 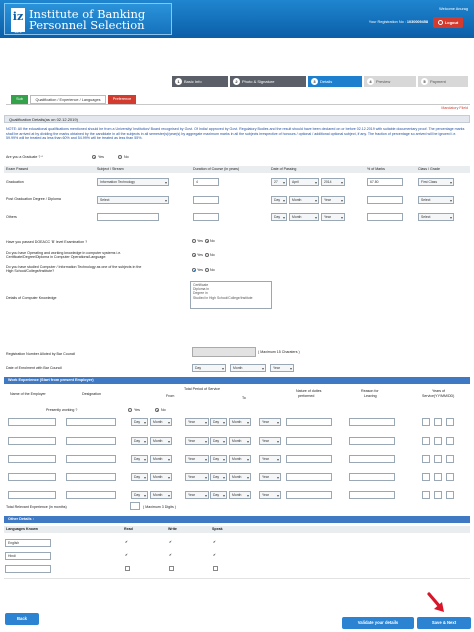 What do you see at coordinates (279, 182) in the screenshot?
I see `day-select-graduation: 27` at bounding box center [279, 182].